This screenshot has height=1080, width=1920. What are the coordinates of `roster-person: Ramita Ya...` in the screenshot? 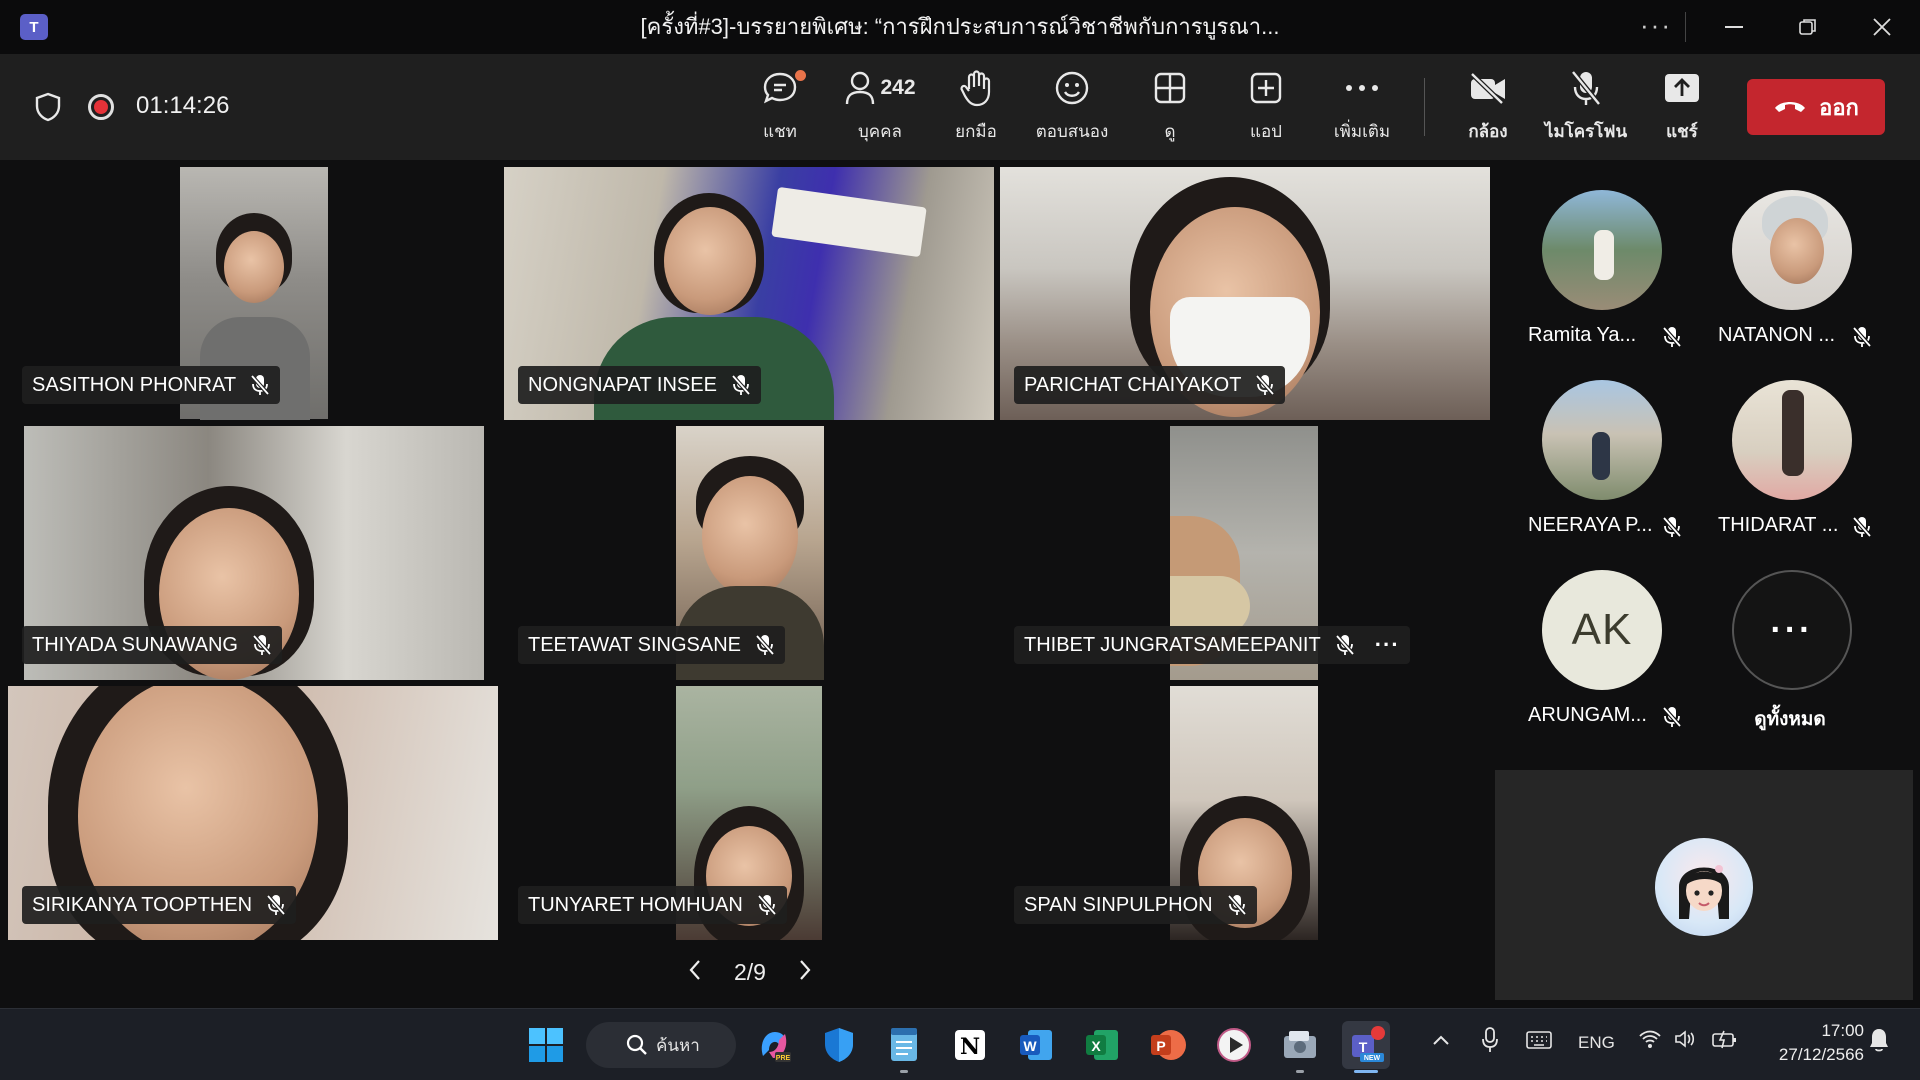 It's located at (1595, 280).